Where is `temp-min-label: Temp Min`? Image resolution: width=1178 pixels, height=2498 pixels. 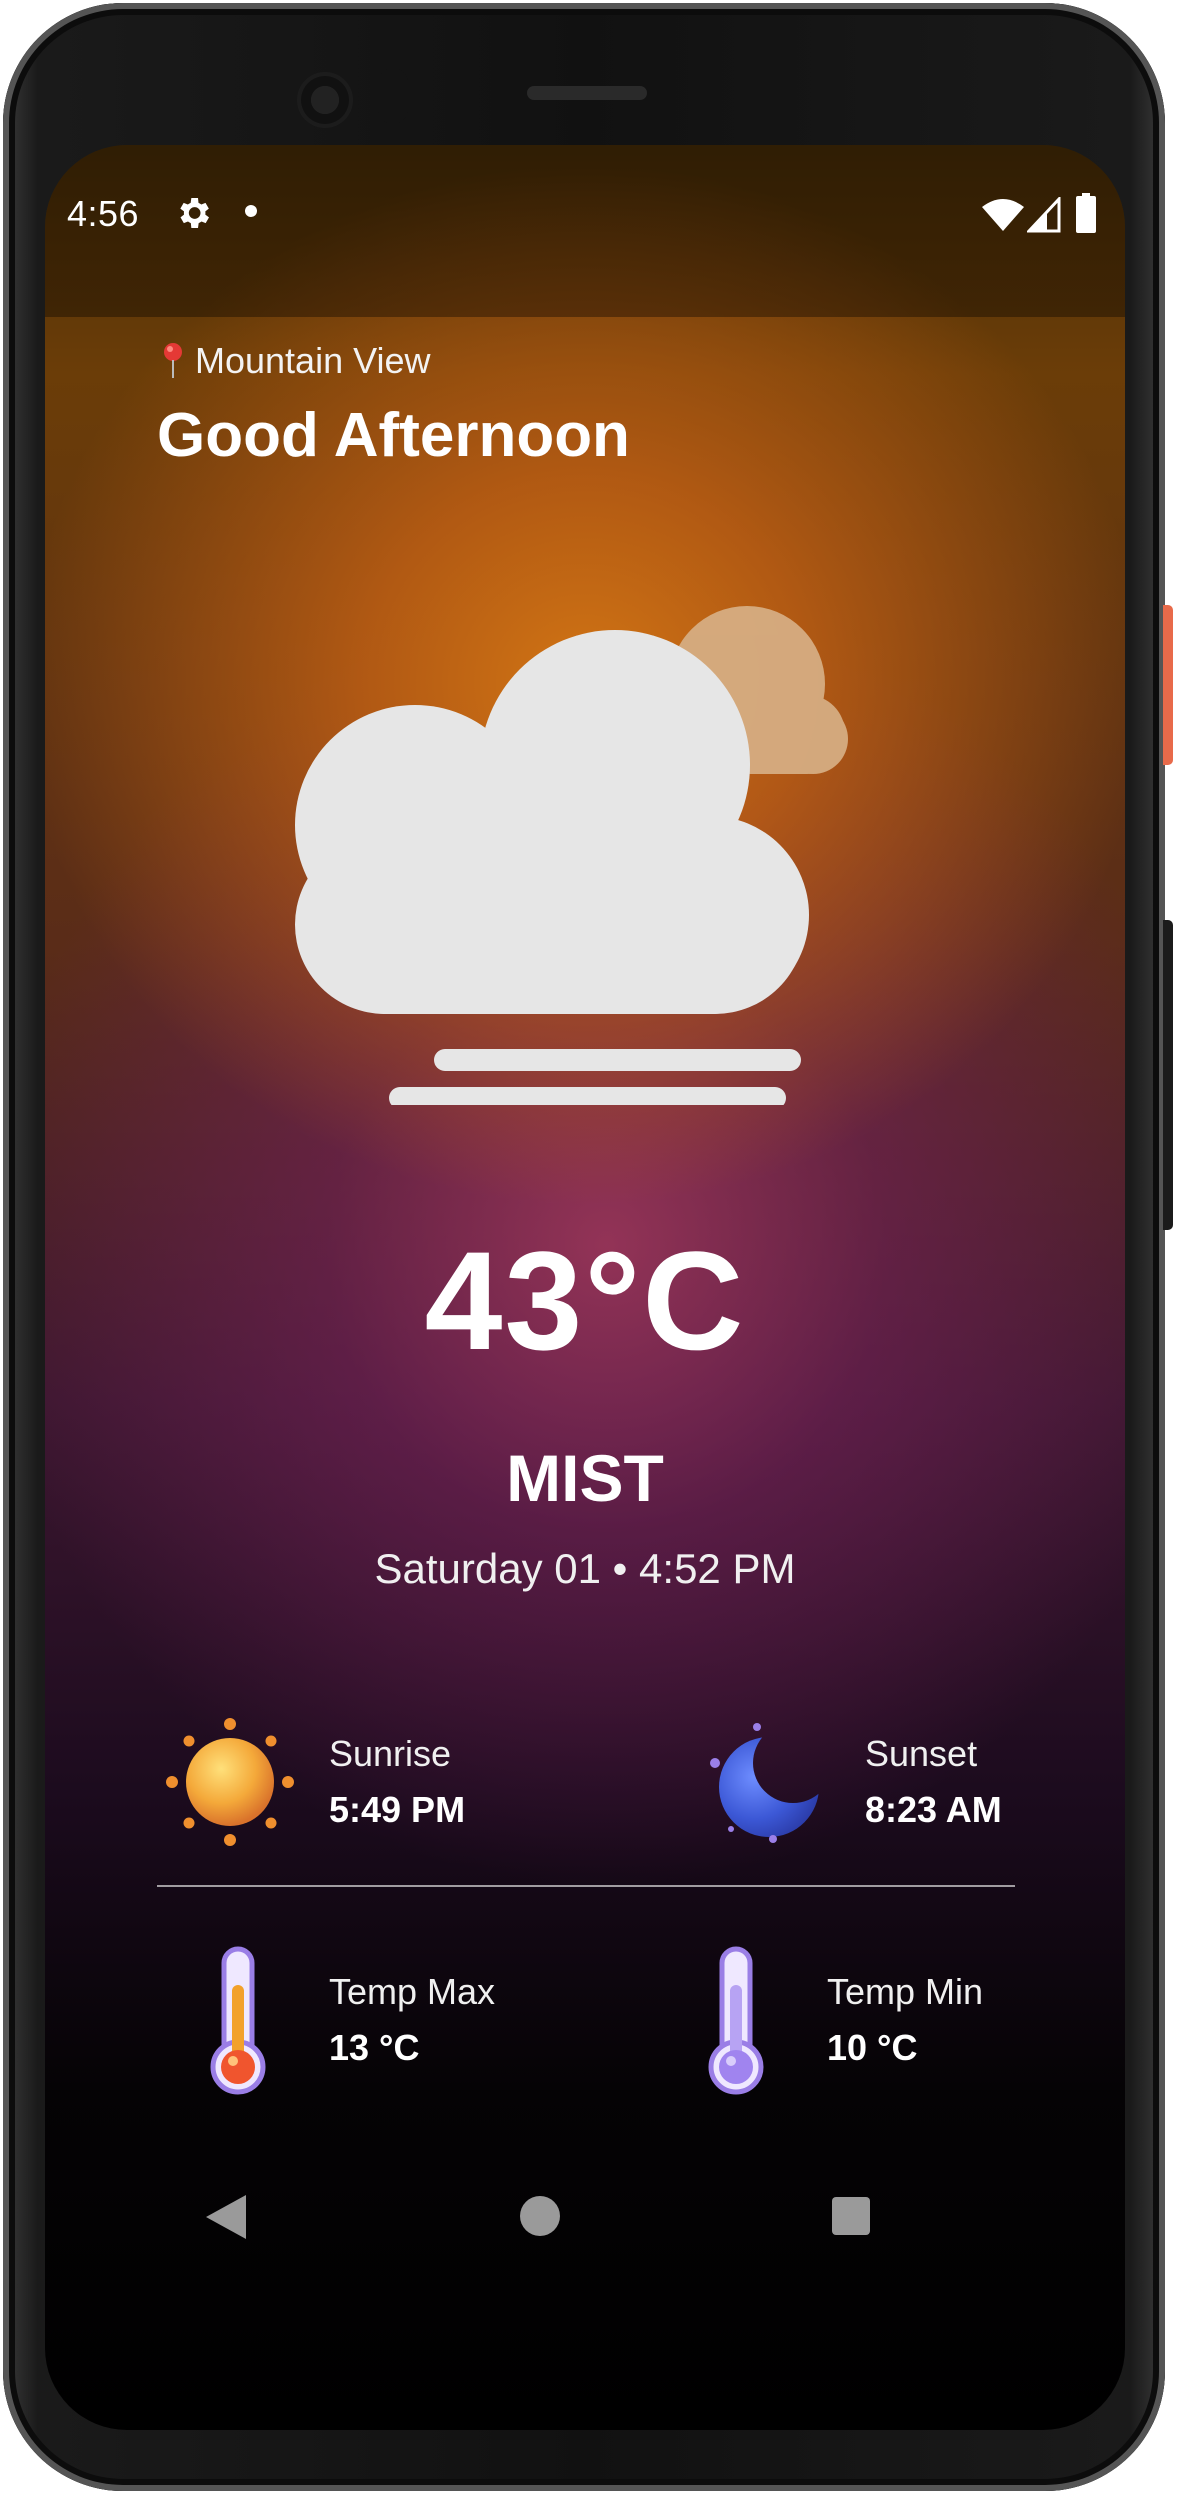 temp-min-label: Temp Min is located at coordinates (905, 1991).